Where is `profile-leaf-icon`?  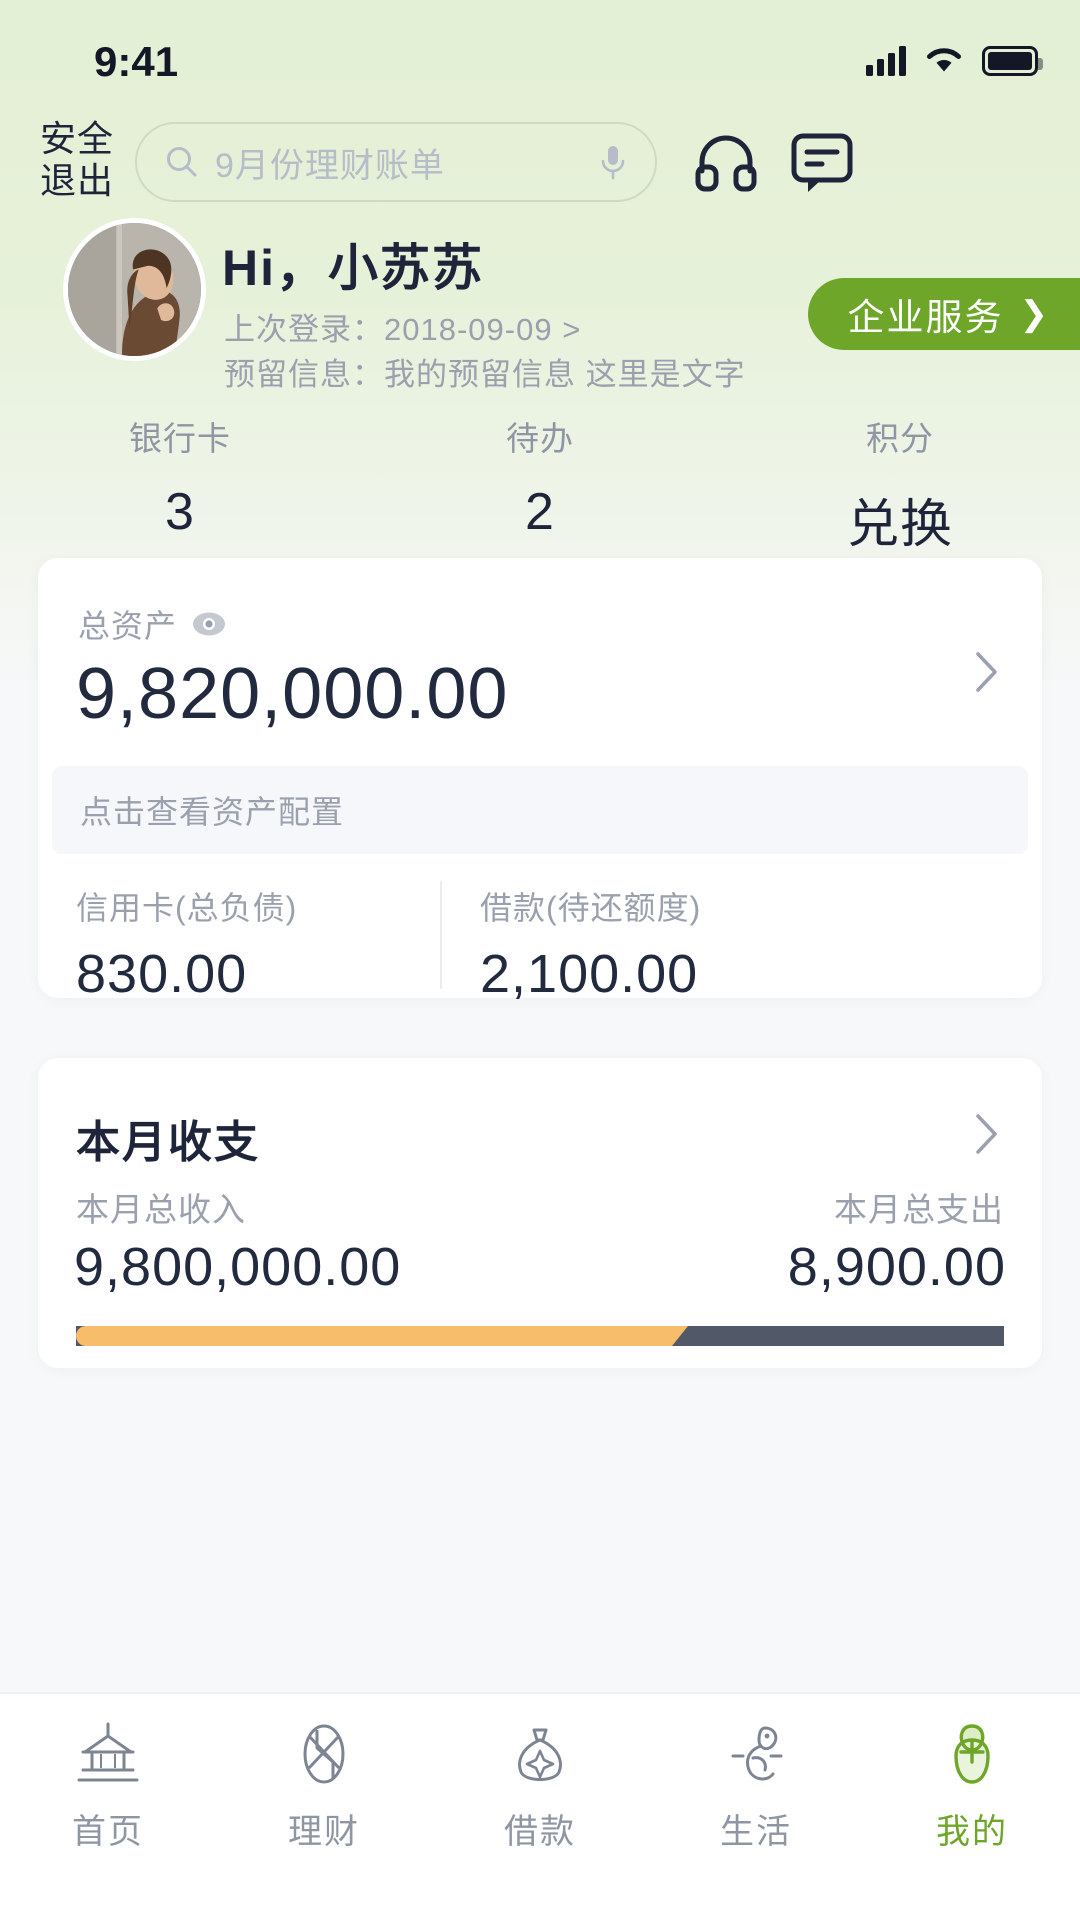
profile-leaf-icon is located at coordinates (972, 1754).